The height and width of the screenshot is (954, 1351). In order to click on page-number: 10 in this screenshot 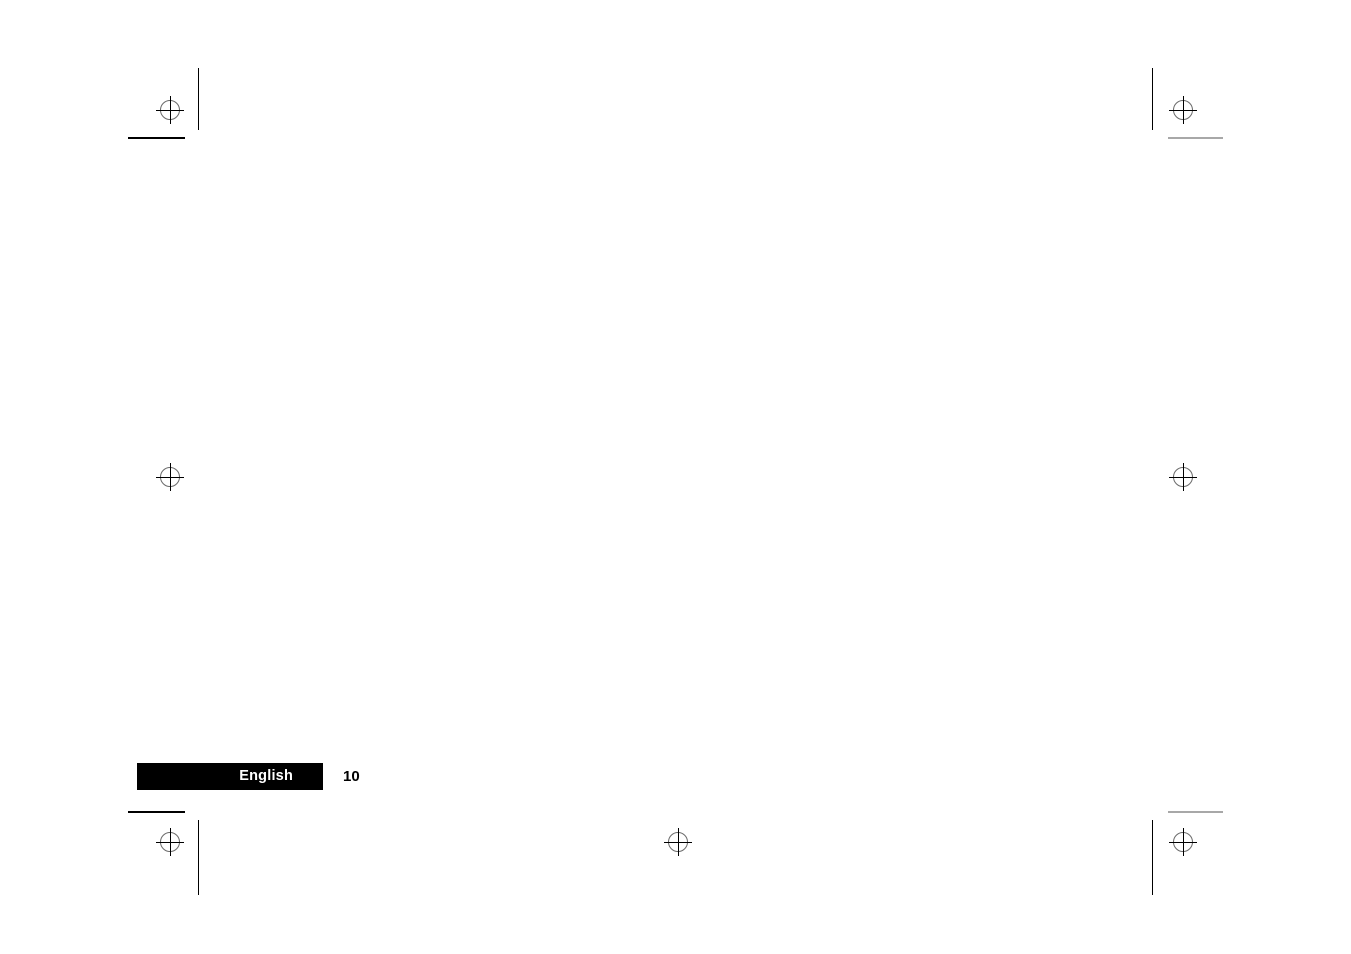, I will do `click(351, 776)`.